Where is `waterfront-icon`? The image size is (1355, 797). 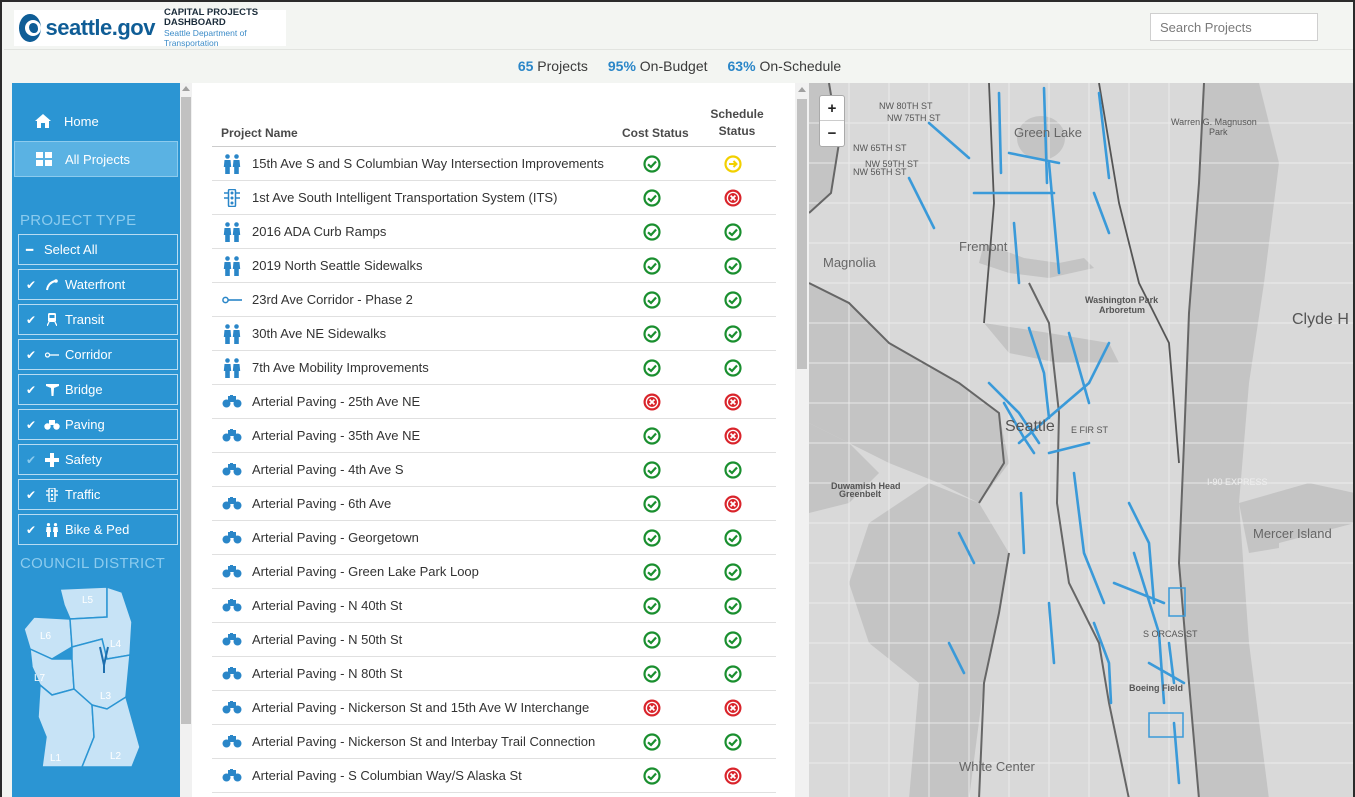 waterfront-icon is located at coordinates (52, 284).